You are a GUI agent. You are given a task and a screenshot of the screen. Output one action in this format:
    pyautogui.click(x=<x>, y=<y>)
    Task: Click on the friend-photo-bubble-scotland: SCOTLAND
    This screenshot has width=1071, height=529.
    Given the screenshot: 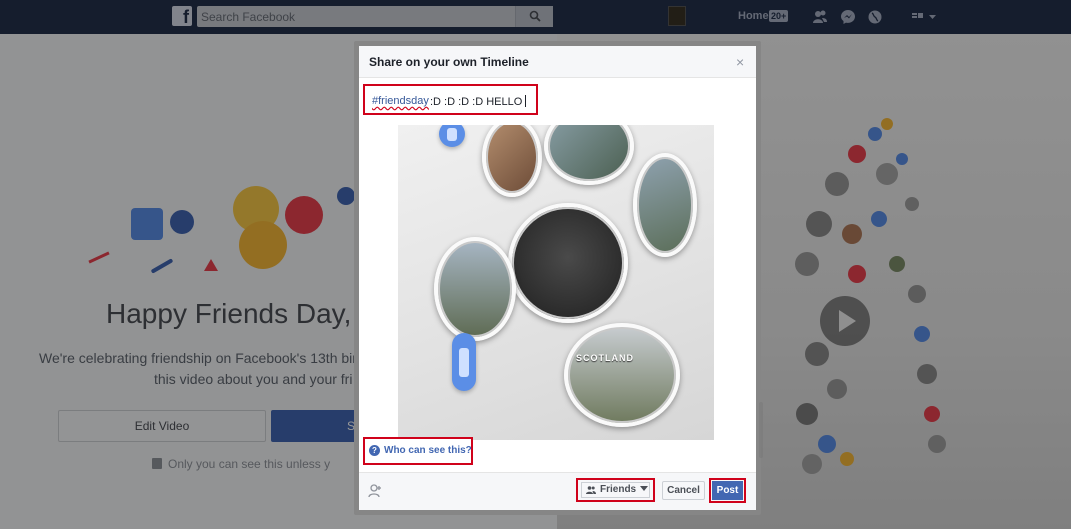 What is the action you would take?
    pyautogui.click(x=622, y=375)
    